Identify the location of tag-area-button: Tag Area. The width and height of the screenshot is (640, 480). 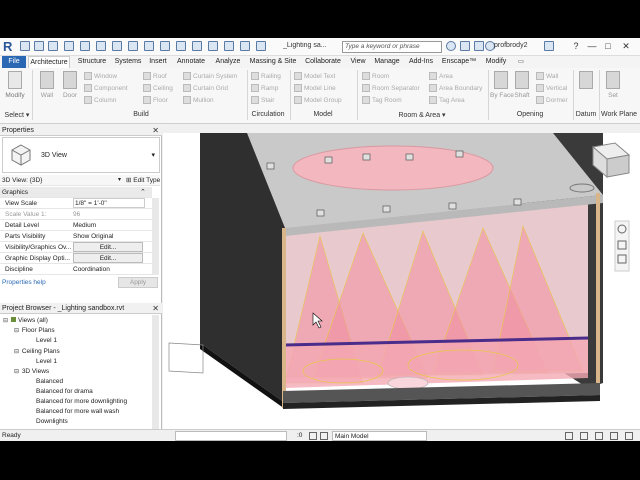
(447, 100).